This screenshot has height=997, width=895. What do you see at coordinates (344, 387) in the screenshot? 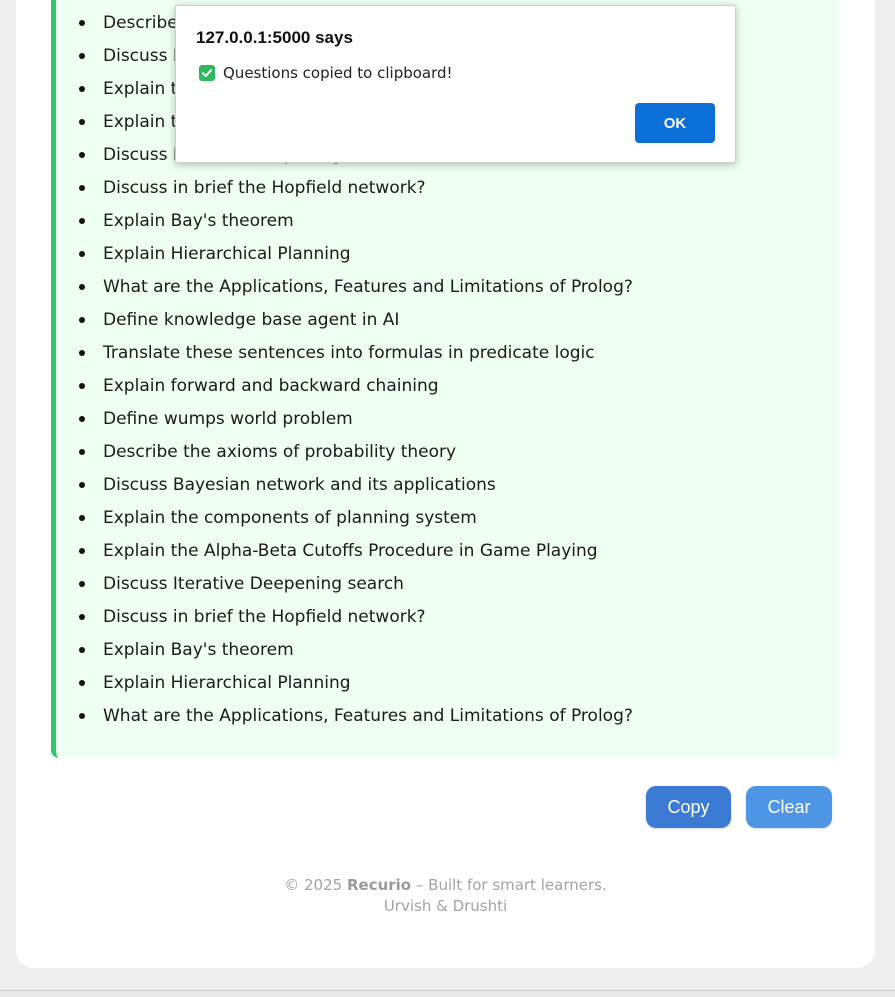
I see `question-item: Explain forward and backward chaining` at bounding box center [344, 387].